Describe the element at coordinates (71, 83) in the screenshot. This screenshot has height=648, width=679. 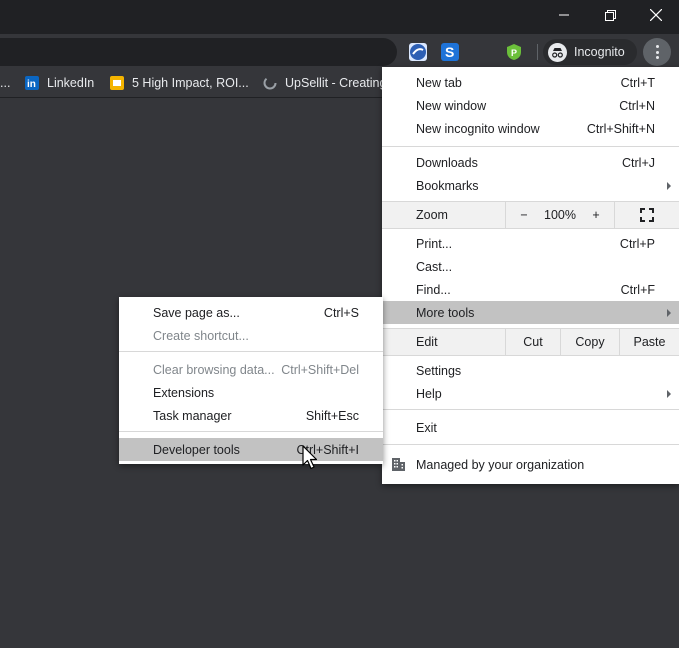
I see `bookmark-label: LinkedIn` at that location.